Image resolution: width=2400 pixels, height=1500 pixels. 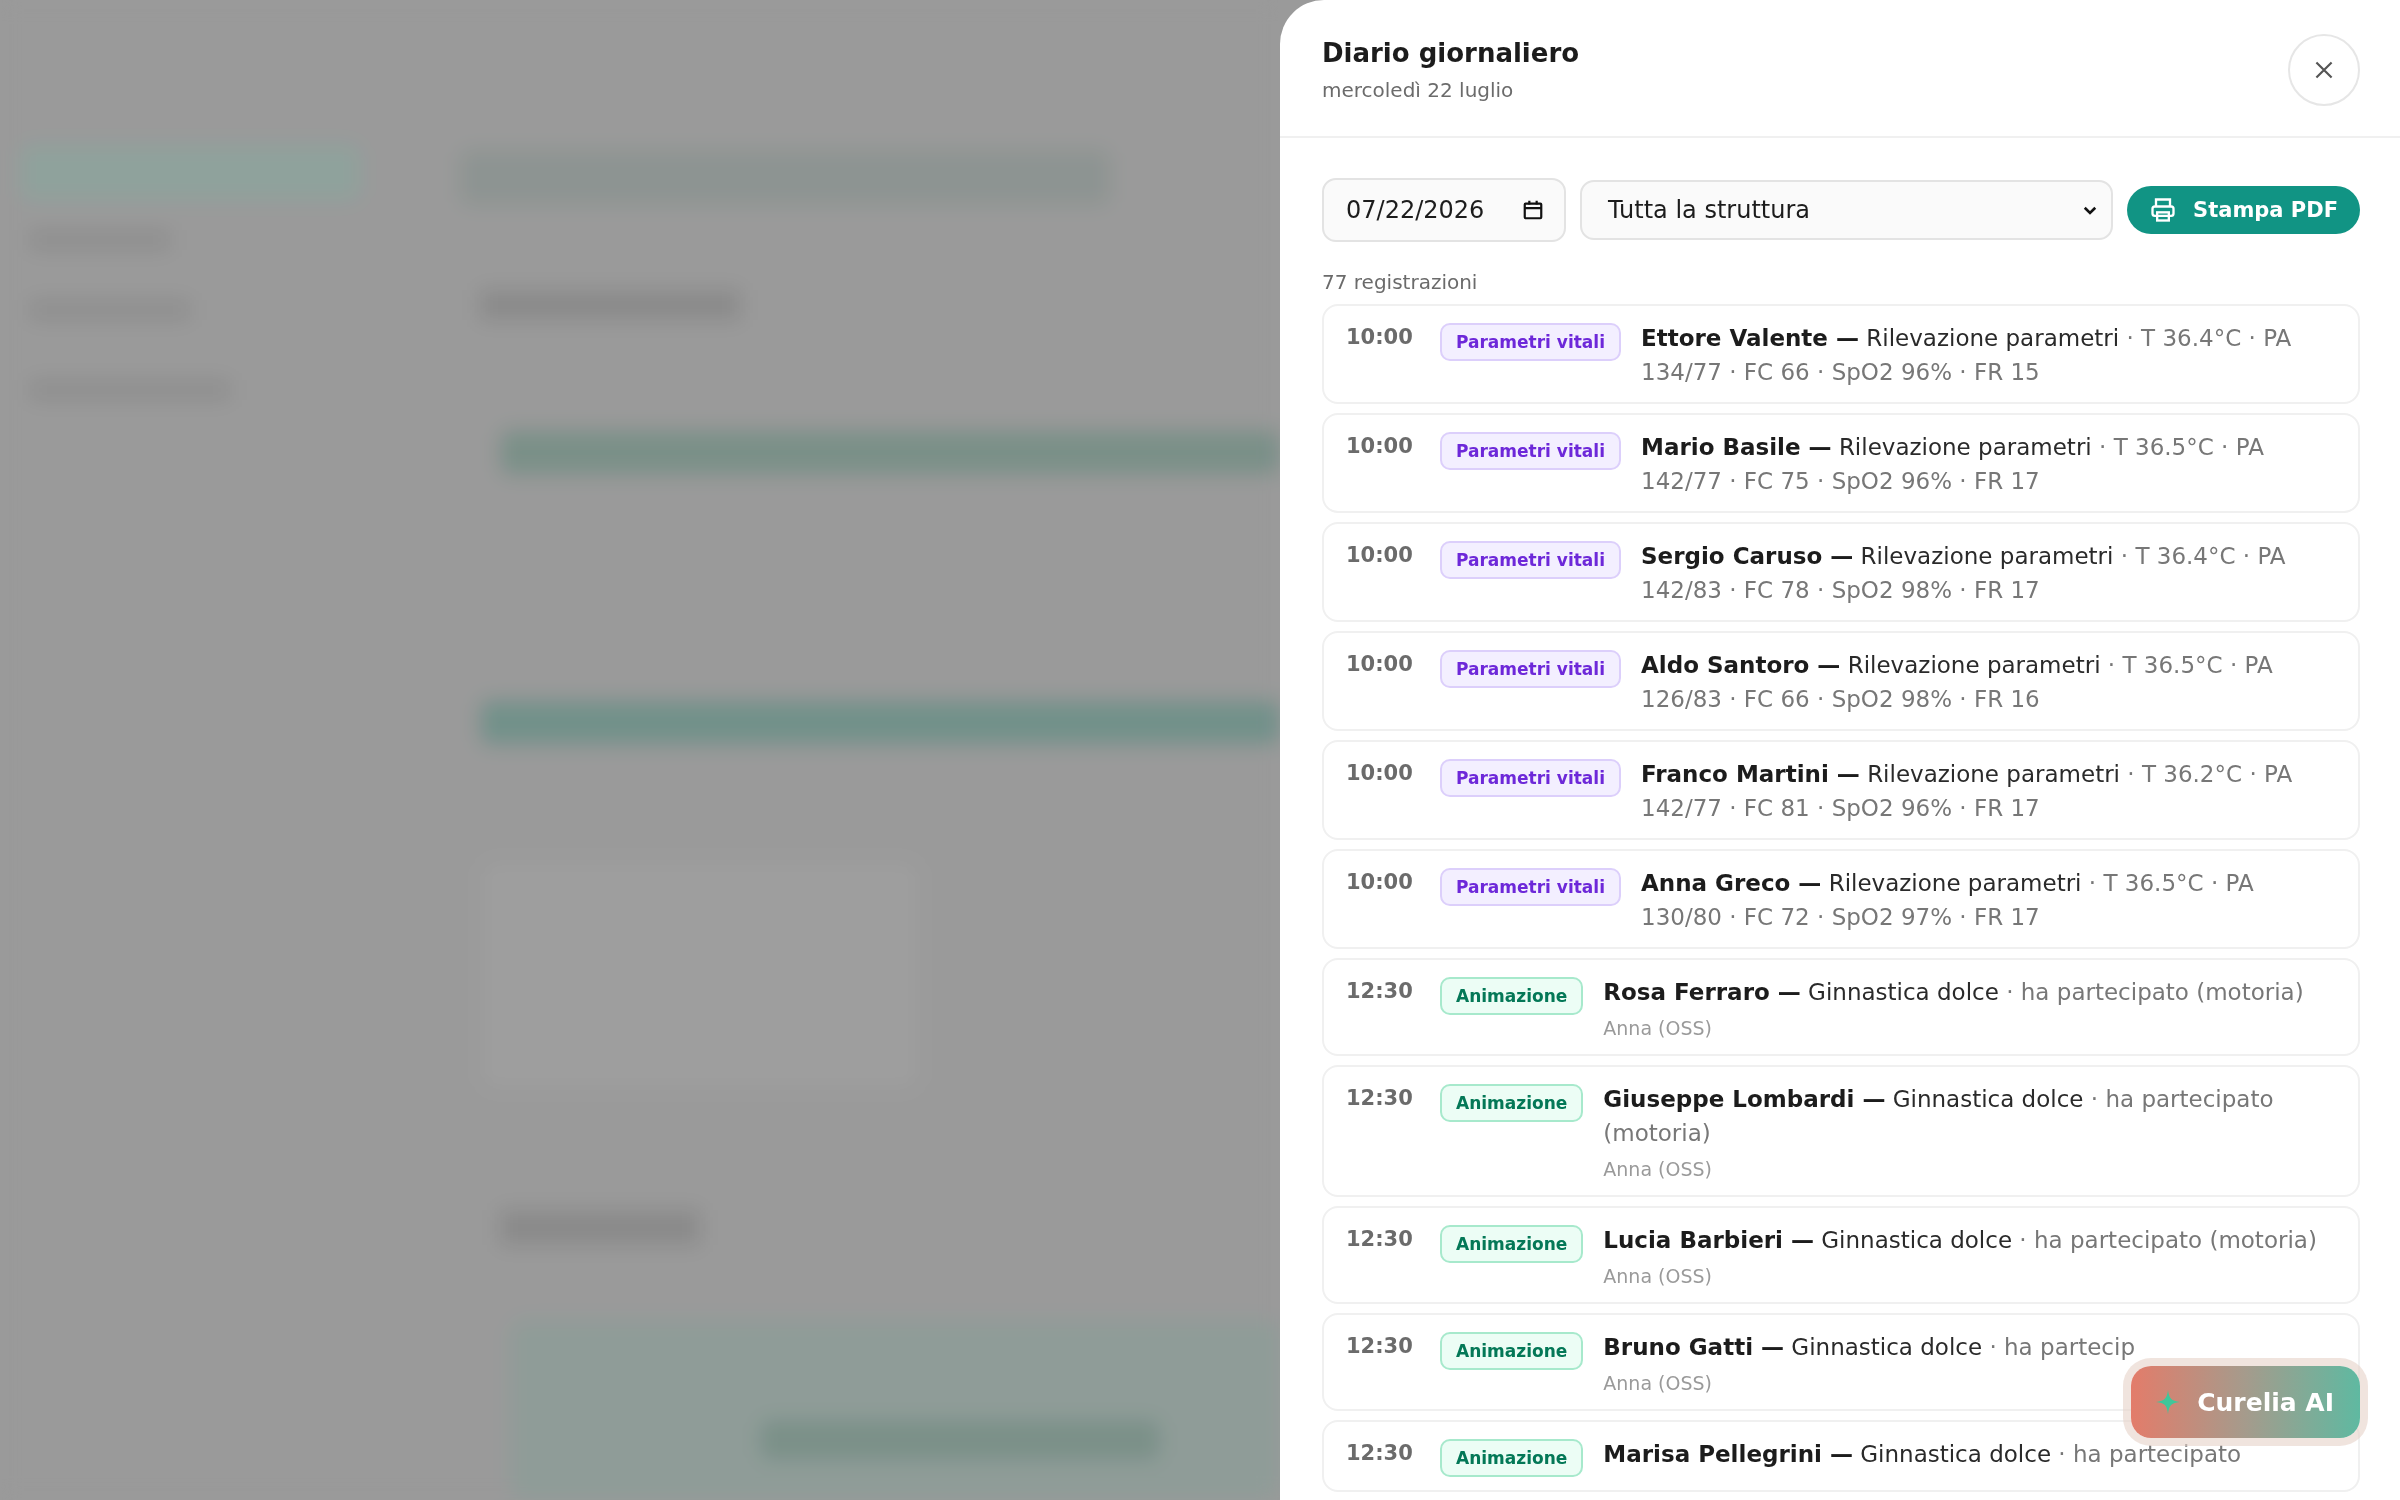 I want to click on entry-text: Rosa Ferraro — Ginnastica dolce · ha partecipato (motoria), so click(x=1953, y=992).